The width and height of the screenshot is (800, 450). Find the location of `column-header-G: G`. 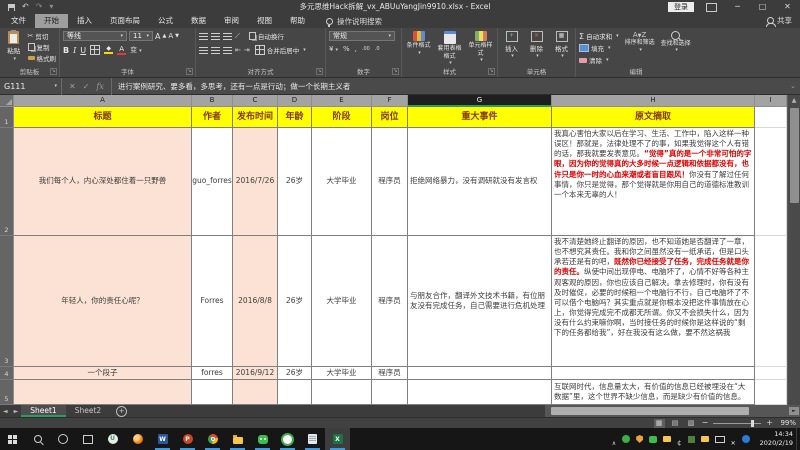

column-header-G: G is located at coordinates (480, 101).